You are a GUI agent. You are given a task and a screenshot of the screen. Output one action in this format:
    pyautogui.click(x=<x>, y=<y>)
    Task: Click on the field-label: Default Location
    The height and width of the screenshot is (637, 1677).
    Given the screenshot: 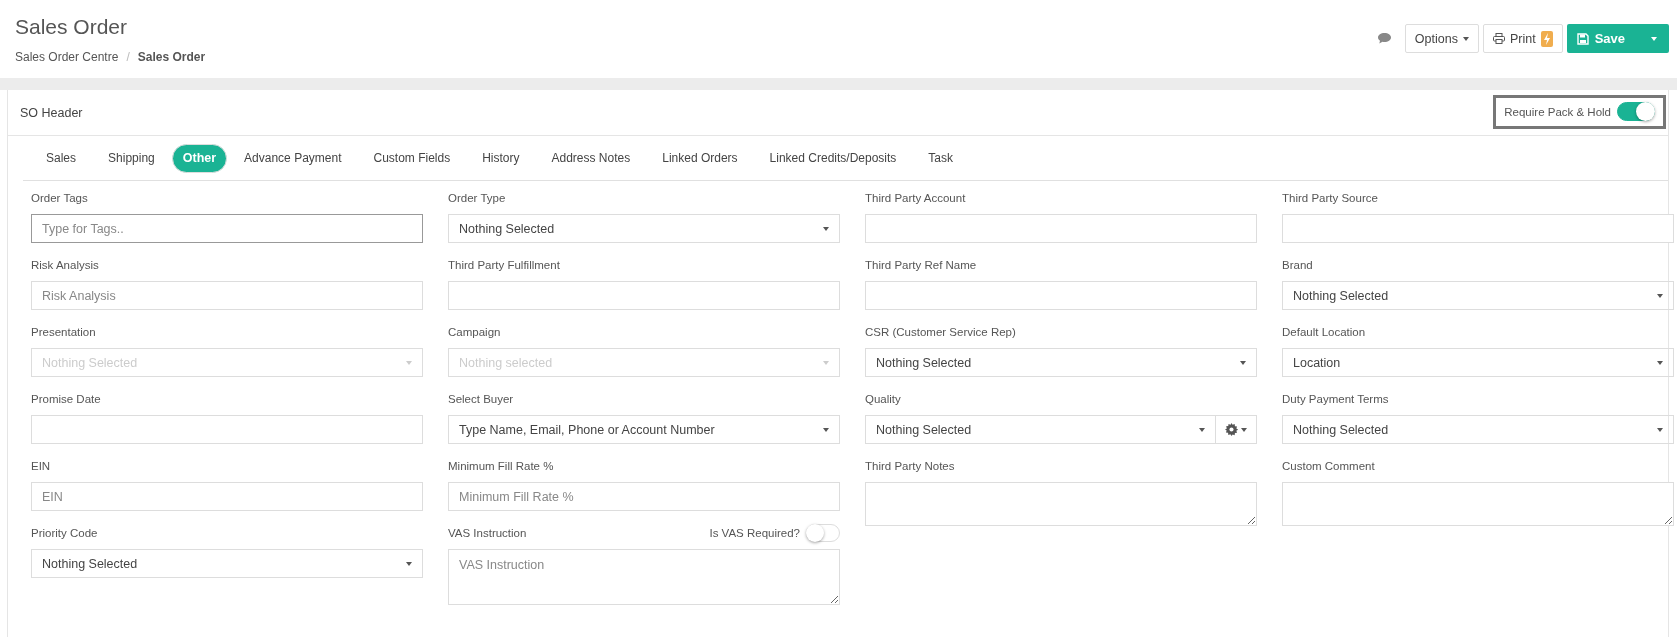 What is the action you would take?
    pyautogui.click(x=1324, y=332)
    